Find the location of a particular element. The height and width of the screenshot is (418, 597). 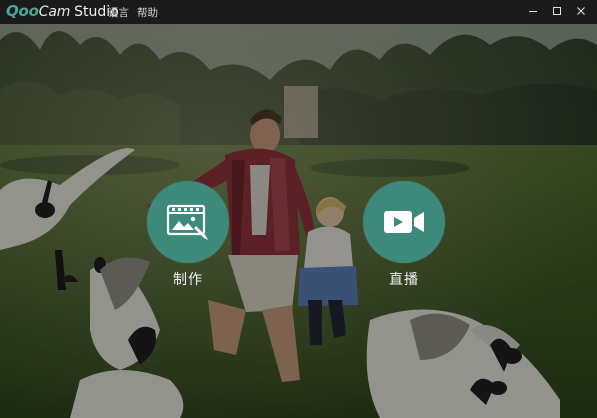

live-stream-label: 直播 is located at coordinates (404, 280).